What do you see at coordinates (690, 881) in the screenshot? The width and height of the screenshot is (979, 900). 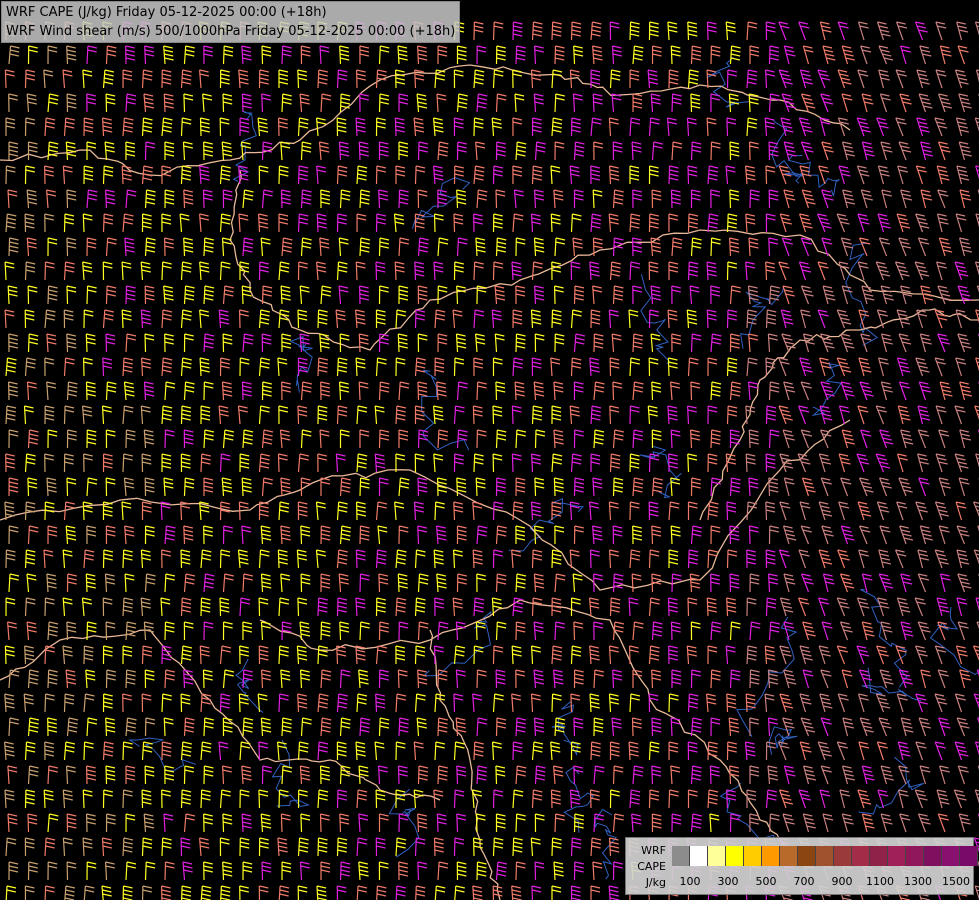 I see `legend-tick: 100` at bounding box center [690, 881].